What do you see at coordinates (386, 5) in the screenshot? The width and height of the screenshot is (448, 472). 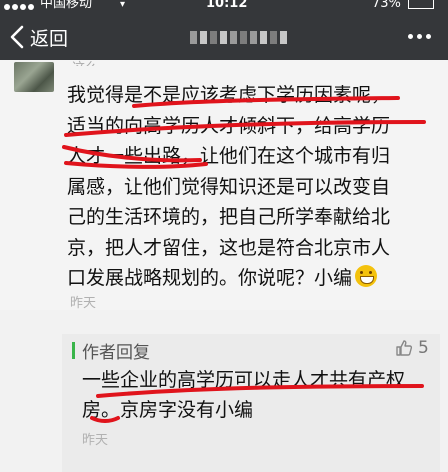 I see `battery-percent: 73%` at bounding box center [386, 5].